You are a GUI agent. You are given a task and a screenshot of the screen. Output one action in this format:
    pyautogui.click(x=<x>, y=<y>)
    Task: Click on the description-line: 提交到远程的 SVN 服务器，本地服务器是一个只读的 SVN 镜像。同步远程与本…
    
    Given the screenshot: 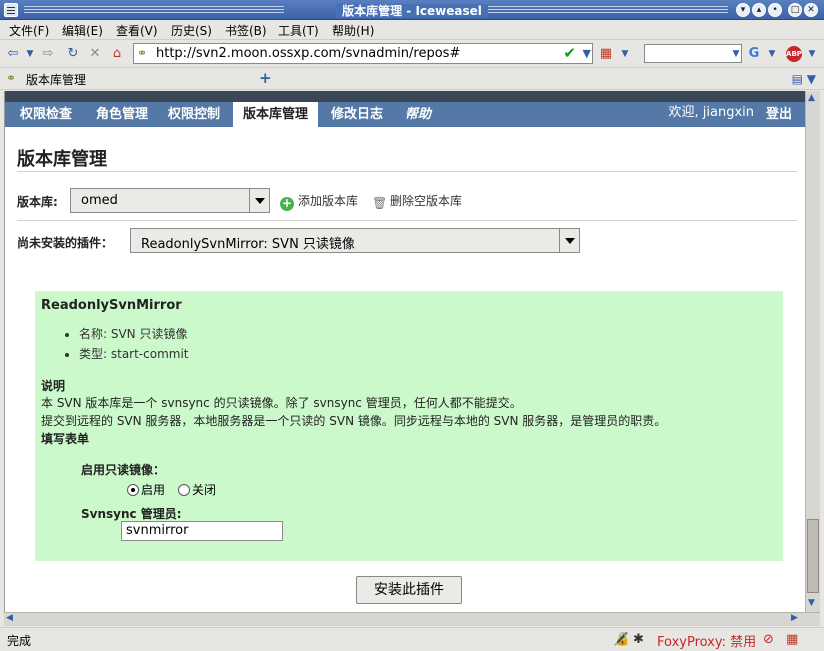 What is the action you would take?
    pyautogui.click(x=354, y=421)
    